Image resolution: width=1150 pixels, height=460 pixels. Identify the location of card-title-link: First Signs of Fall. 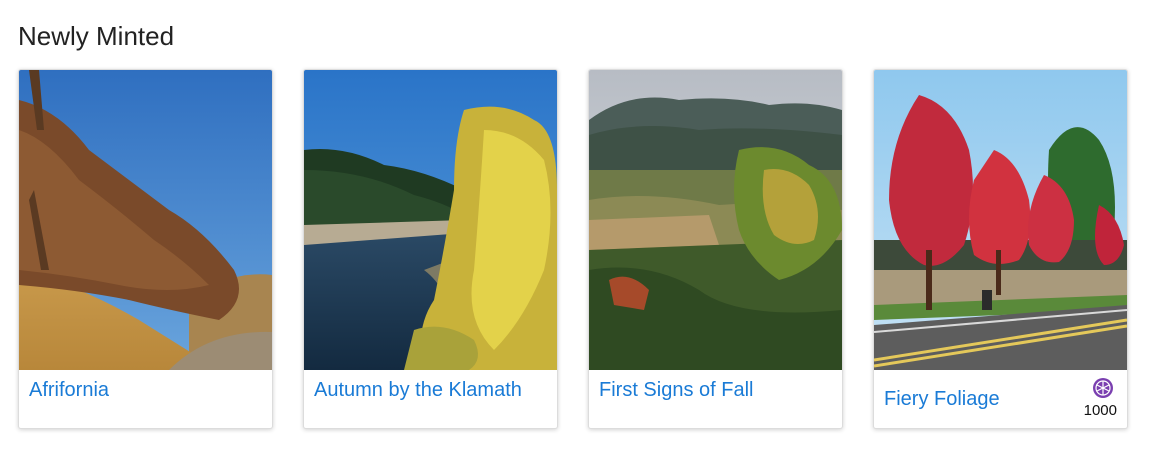
(676, 390).